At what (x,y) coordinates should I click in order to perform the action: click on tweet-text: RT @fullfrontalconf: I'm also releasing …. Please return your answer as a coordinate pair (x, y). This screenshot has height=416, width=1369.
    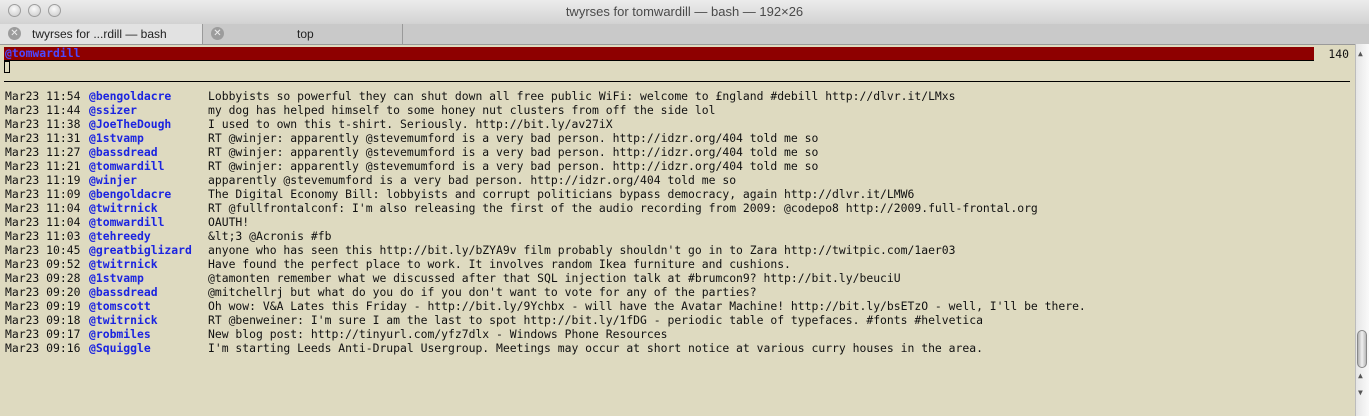
    Looking at the image, I should click on (623, 208).